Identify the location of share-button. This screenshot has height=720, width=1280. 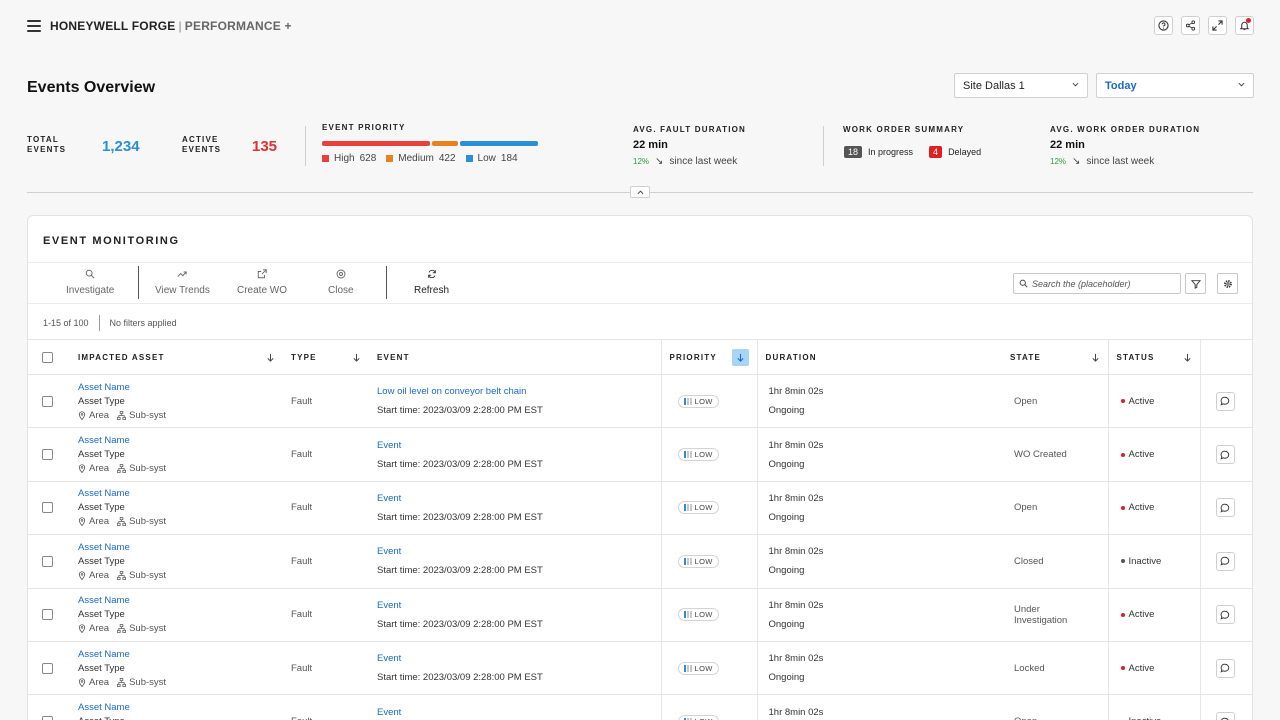
(1190, 25).